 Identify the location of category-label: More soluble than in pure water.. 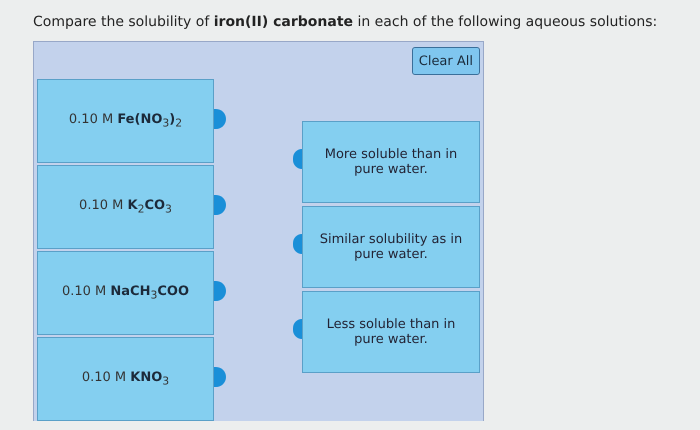
(391, 162).